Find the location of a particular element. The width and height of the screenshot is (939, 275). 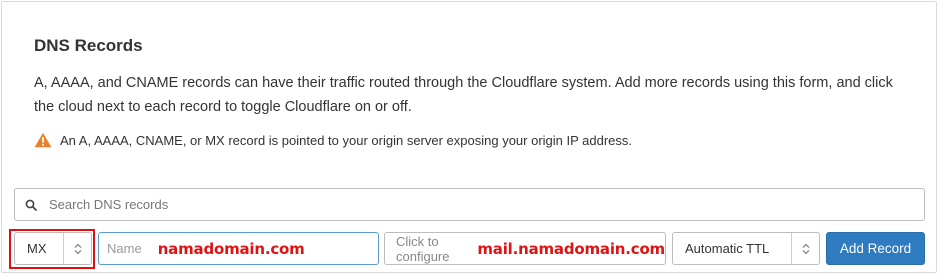

section-title: DNS Records is located at coordinates (88, 45).